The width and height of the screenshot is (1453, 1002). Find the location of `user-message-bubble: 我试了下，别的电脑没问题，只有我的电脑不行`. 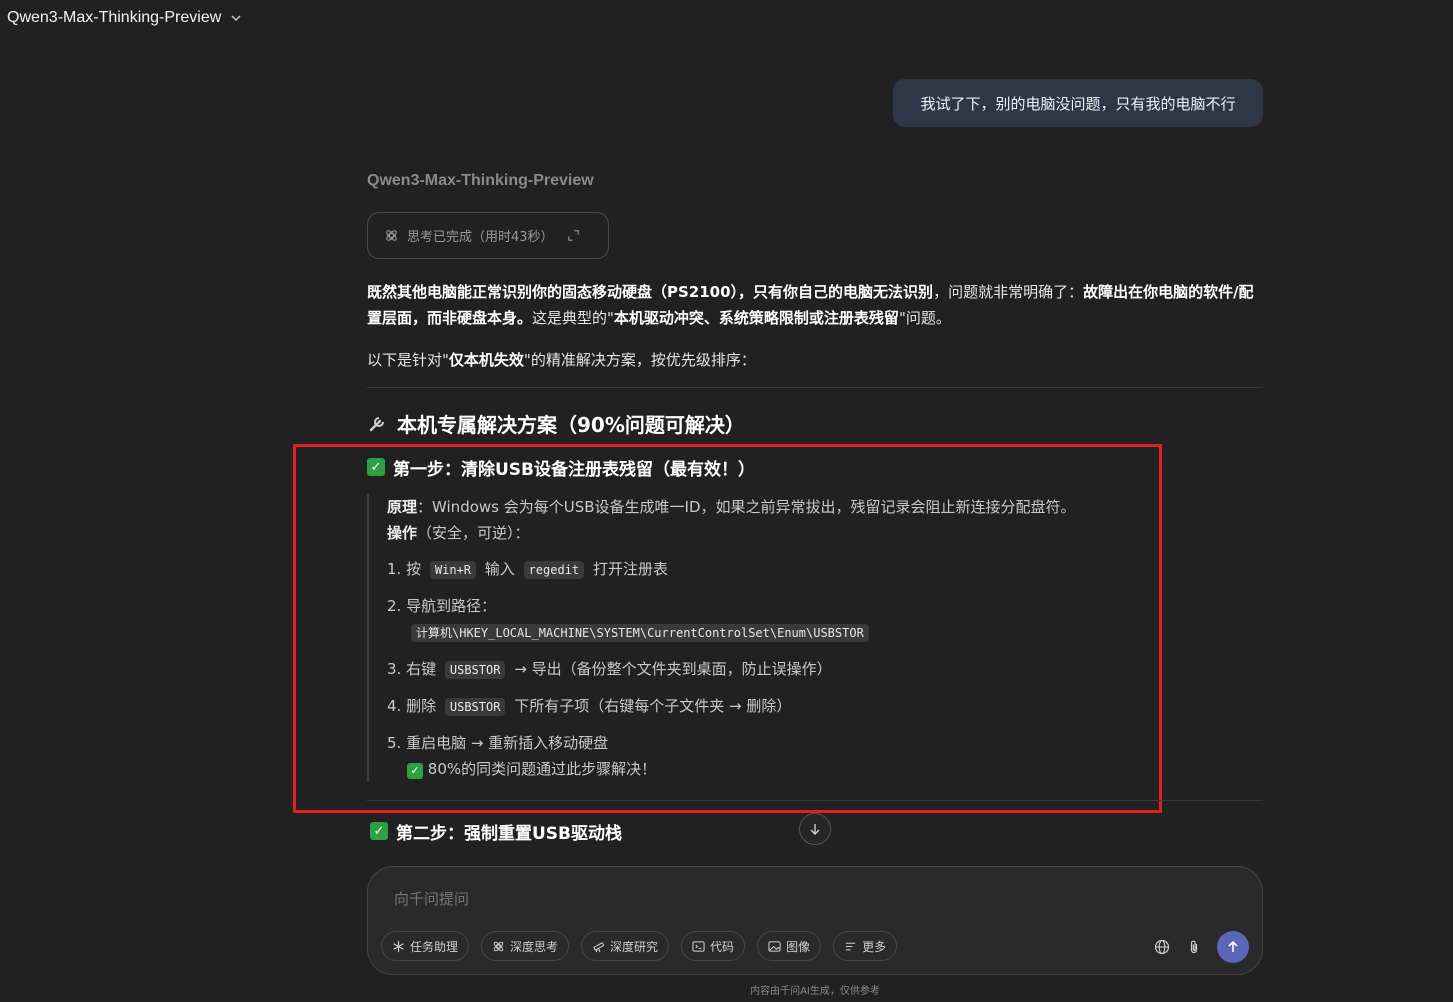

user-message-bubble: 我试了下，别的电脑没问题，只有我的电脑不行 is located at coordinates (1078, 103).